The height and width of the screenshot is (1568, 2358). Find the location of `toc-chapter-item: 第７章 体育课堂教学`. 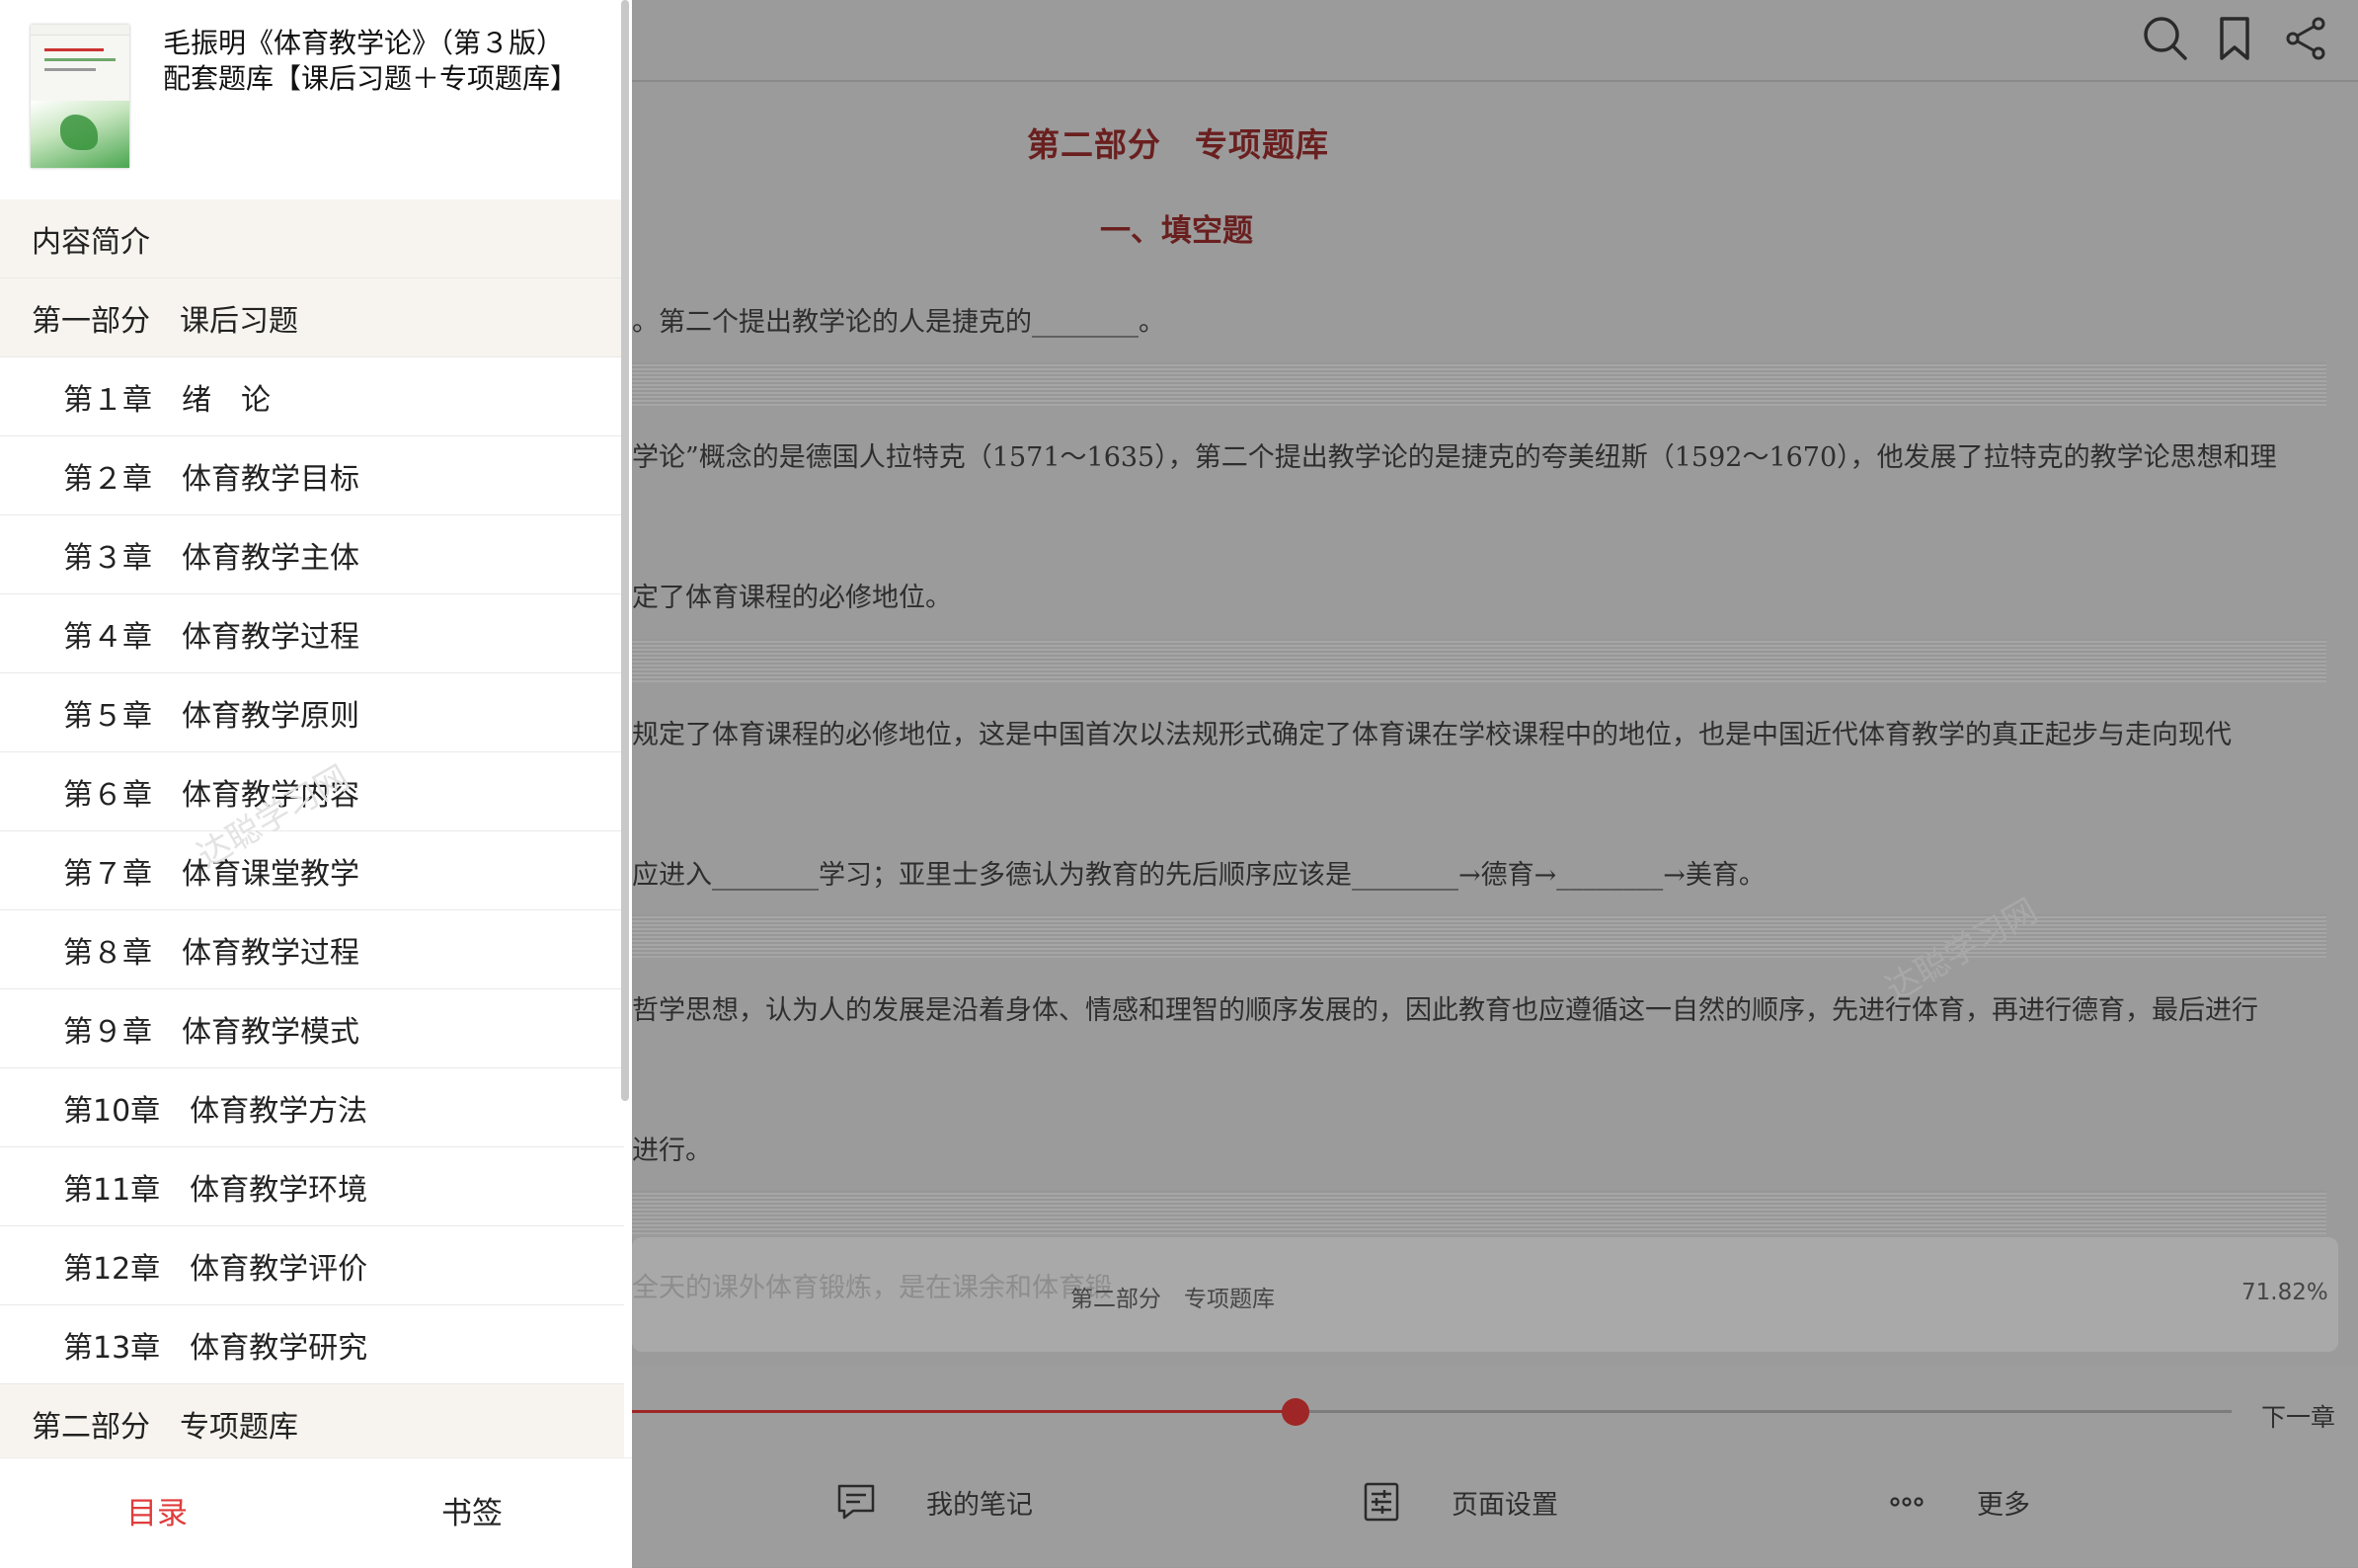

toc-chapter-item: 第７章 体育课堂教学 is located at coordinates (312, 870).